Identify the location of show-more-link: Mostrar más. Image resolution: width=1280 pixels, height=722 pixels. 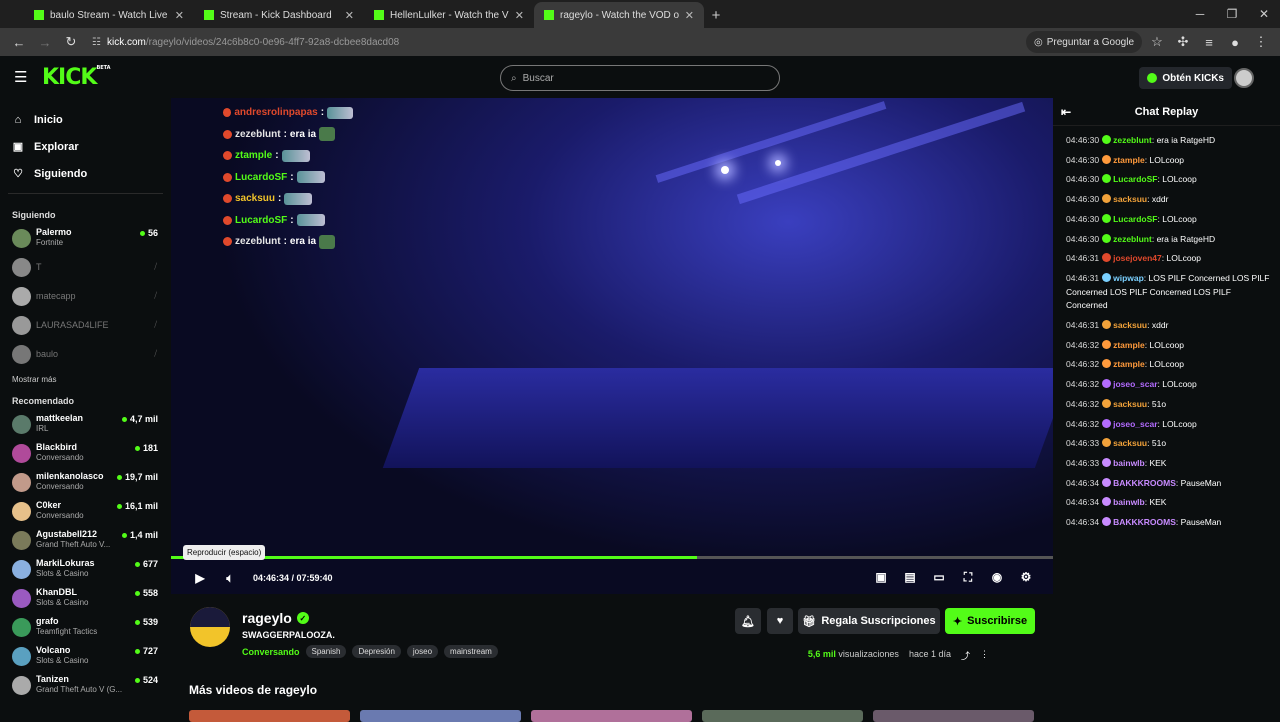
(85, 379).